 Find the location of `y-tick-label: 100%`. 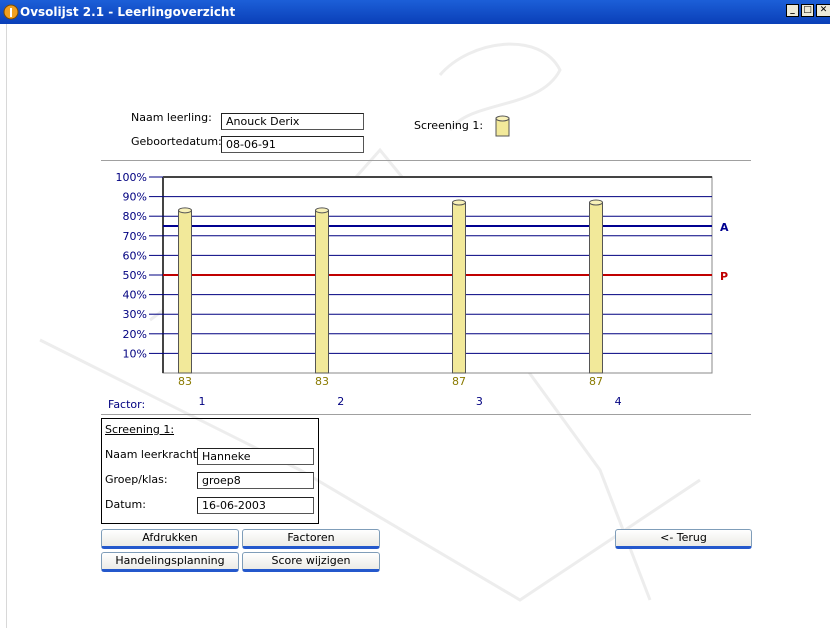

y-tick-label: 100% is located at coordinates (131, 177).